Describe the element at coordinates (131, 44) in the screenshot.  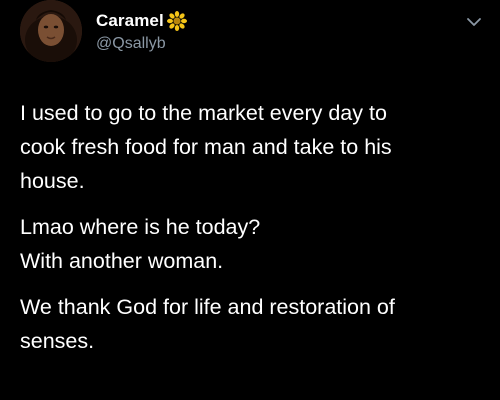
I see `user-handle: @Qsallyb` at that location.